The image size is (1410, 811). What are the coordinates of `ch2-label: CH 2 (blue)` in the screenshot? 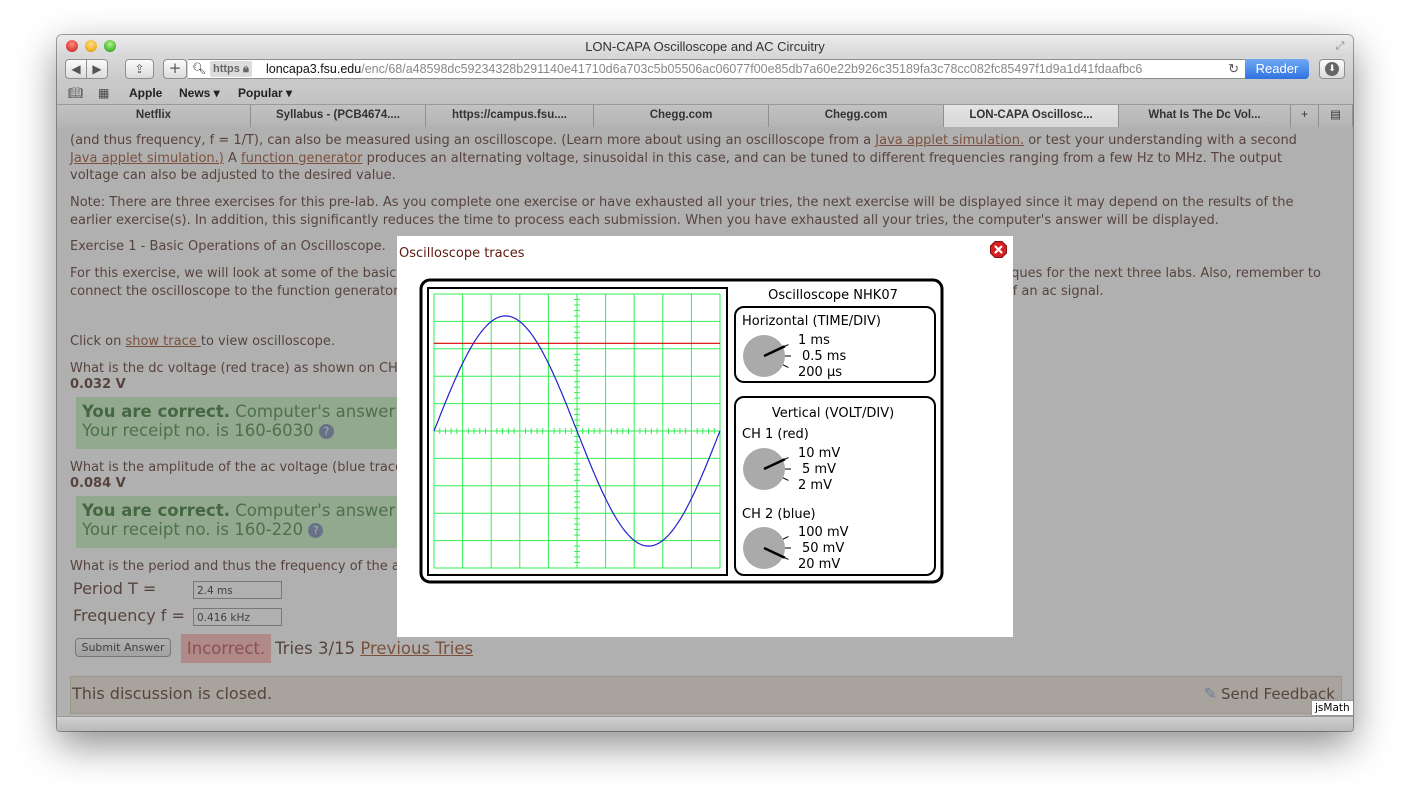 It's located at (779, 514).